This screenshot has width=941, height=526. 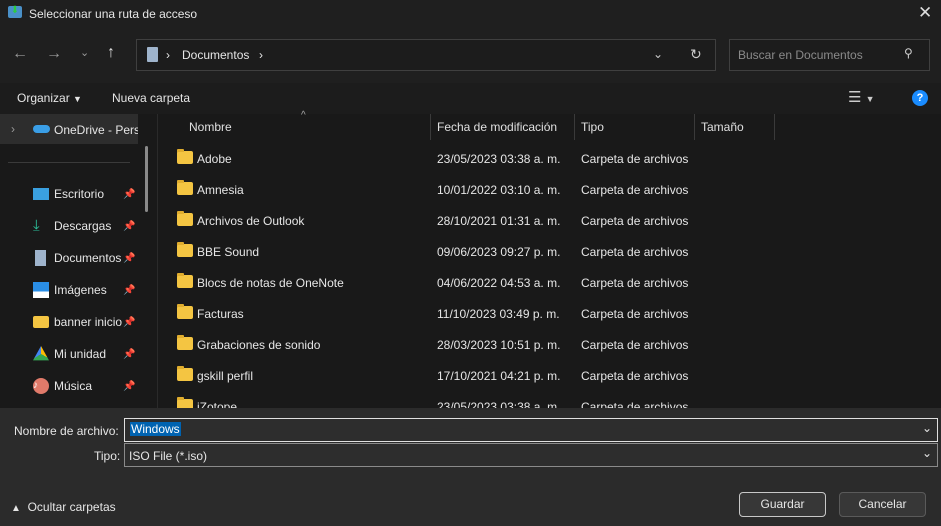 I want to click on search-input: Buscar en Documentos ⚲, so click(x=829, y=55).